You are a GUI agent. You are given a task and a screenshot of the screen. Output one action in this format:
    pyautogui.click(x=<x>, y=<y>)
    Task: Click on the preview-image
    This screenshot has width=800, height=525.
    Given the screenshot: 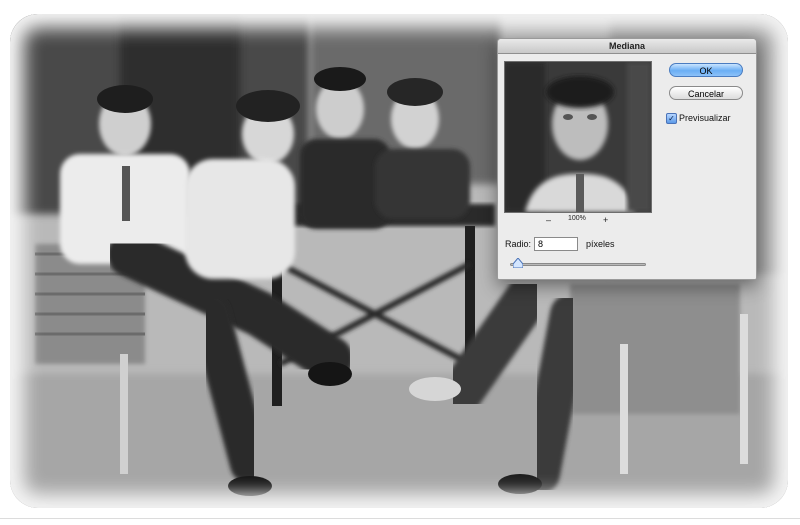 What is the action you would take?
    pyautogui.click(x=578, y=137)
    